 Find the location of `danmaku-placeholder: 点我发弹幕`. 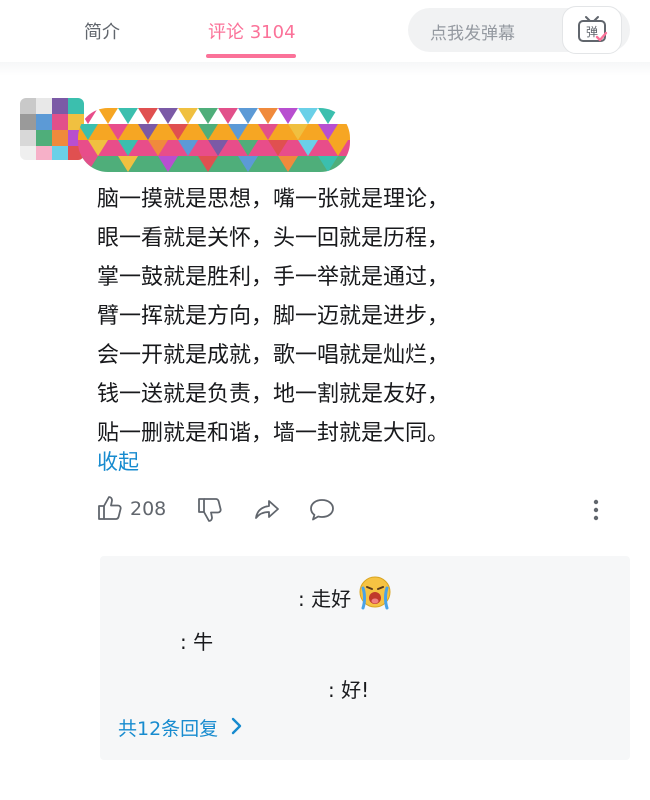

danmaku-placeholder: 点我发弹幕 is located at coordinates (472, 34).